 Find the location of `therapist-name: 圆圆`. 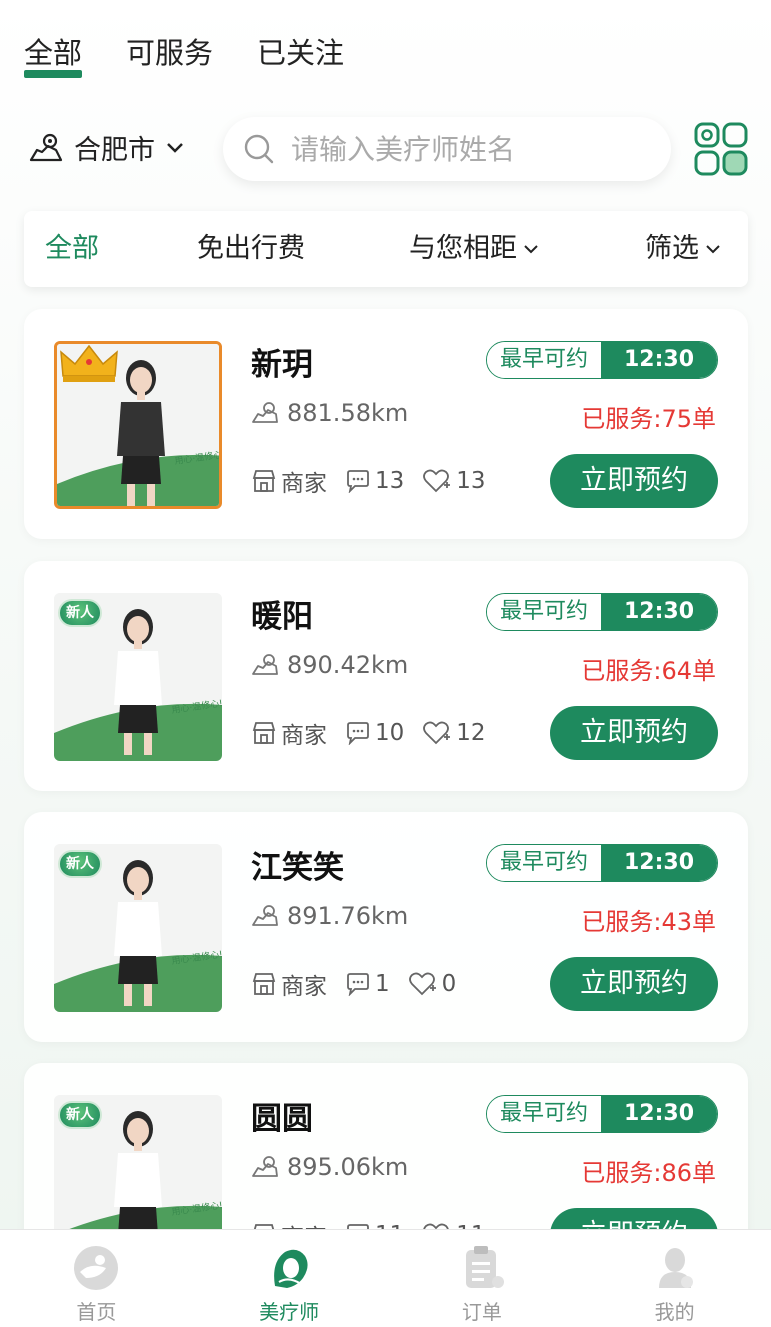

therapist-name: 圆圆 is located at coordinates (282, 1119).